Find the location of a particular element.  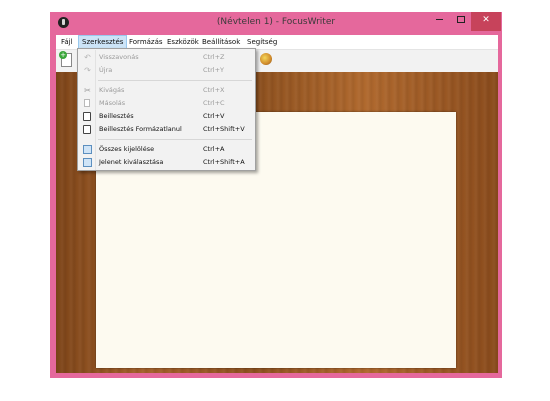

select-scene-icon is located at coordinates (87, 162).